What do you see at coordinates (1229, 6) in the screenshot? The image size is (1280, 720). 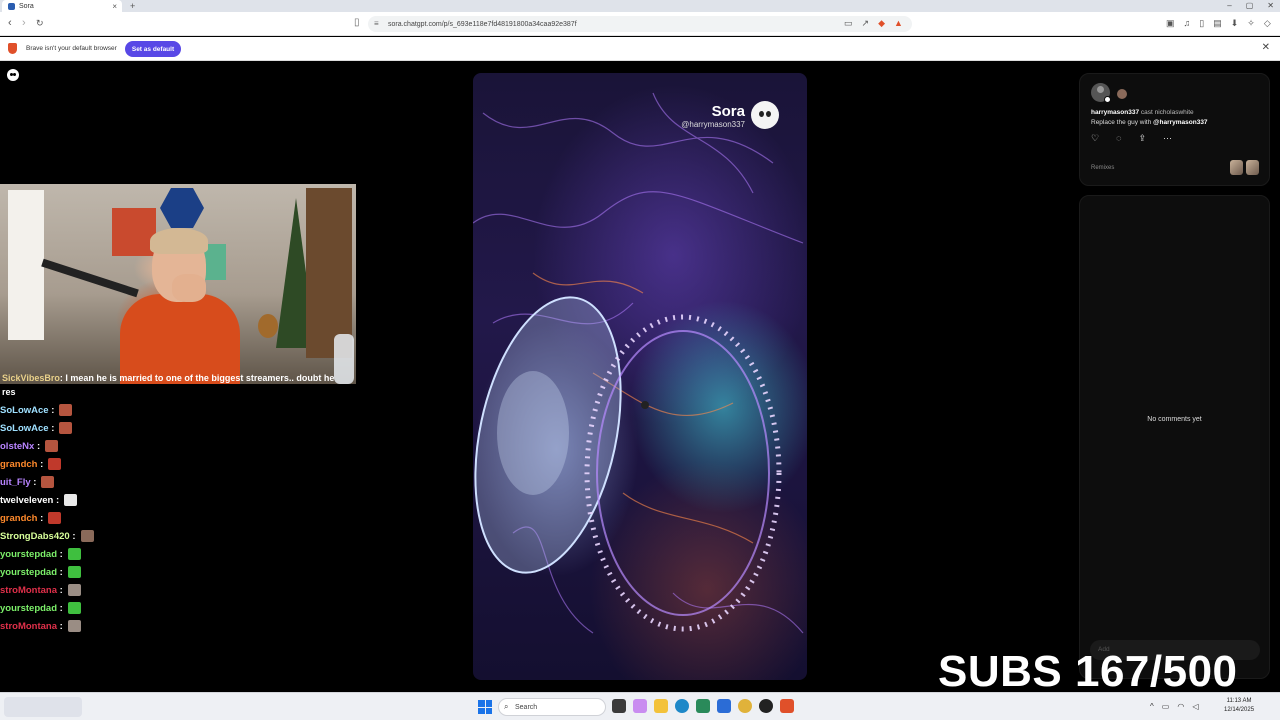 I see `minimize-icon: –` at bounding box center [1229, 6].